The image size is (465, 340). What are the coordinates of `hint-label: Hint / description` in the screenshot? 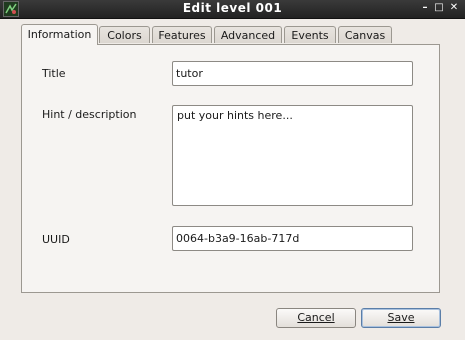 It's located at (89, 114).